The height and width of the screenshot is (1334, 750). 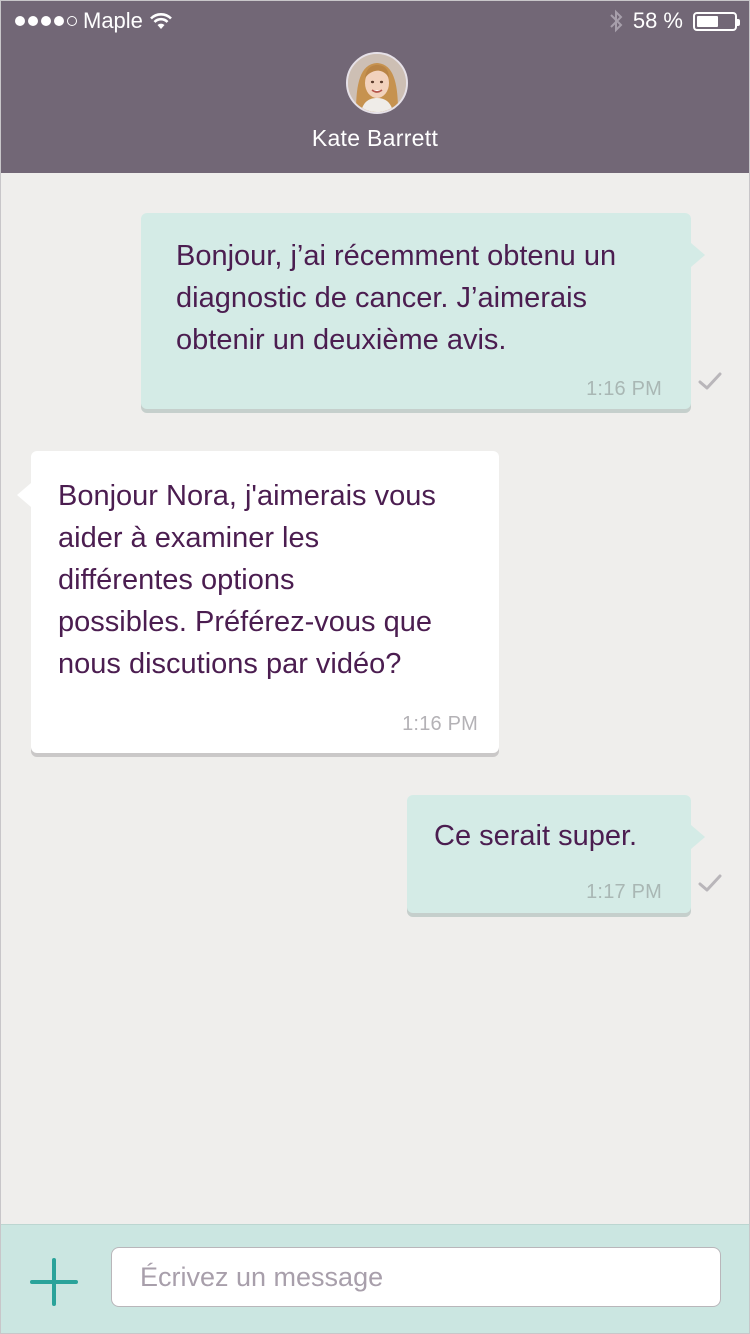 I want to click on message-text: Ce serait super., so click(x=536, y=836).